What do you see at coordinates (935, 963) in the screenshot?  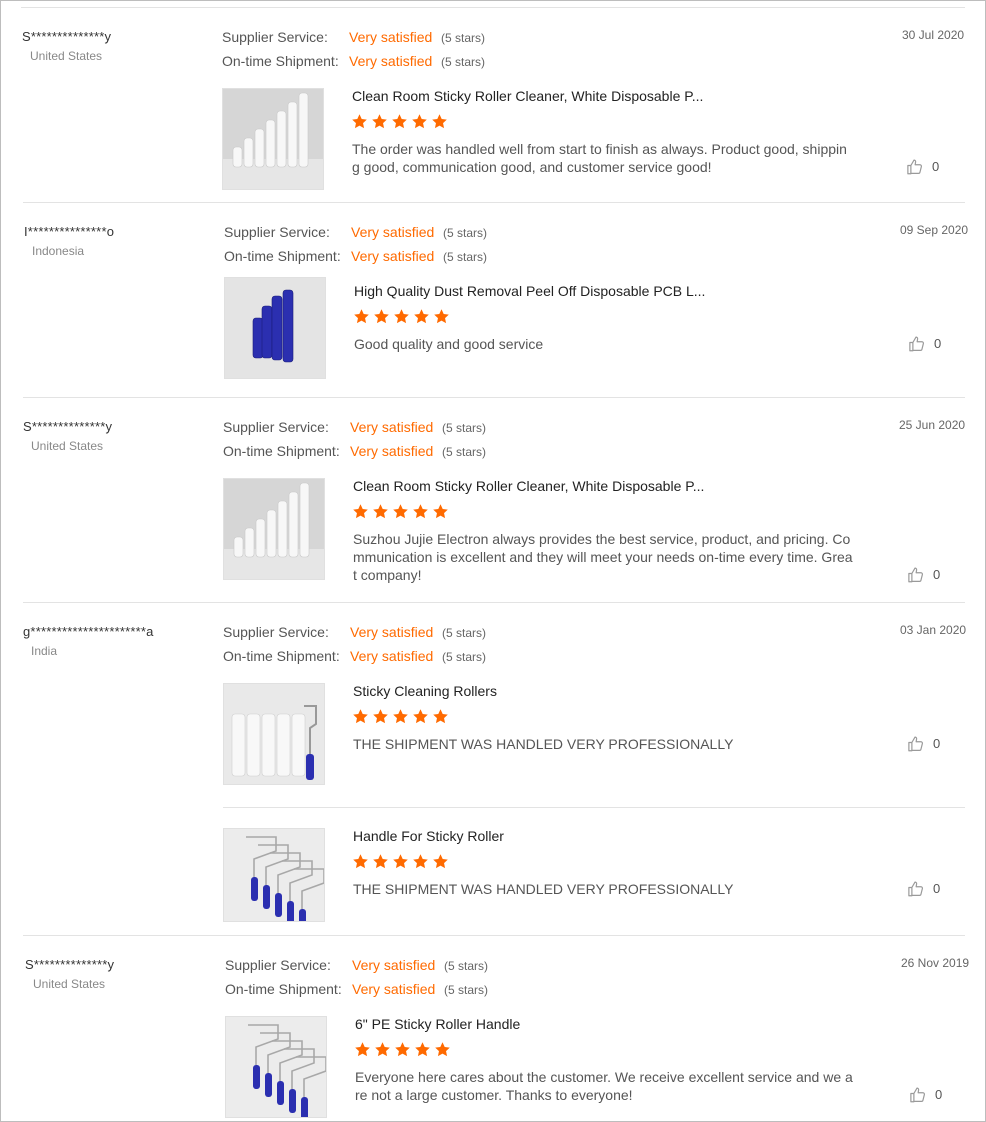 I see `review-date: 26 Nov 2019` at bounding box center [935, 963].